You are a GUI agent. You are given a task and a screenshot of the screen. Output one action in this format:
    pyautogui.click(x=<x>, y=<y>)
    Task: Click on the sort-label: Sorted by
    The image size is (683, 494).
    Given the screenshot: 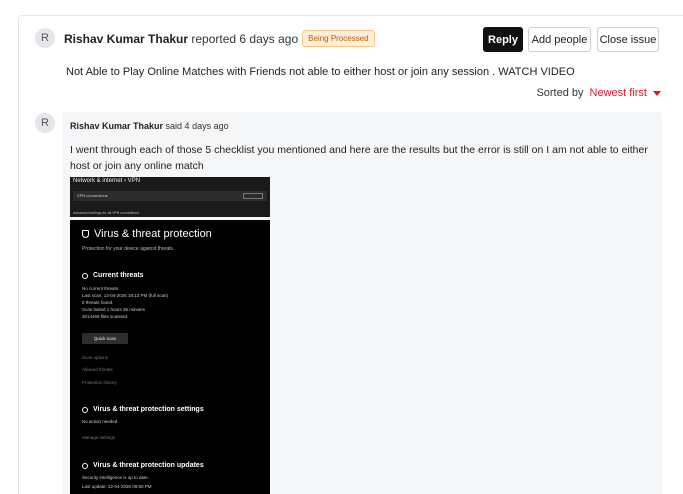 What is the action you would take?
    pyautogui.click(x=560, y=93)
    